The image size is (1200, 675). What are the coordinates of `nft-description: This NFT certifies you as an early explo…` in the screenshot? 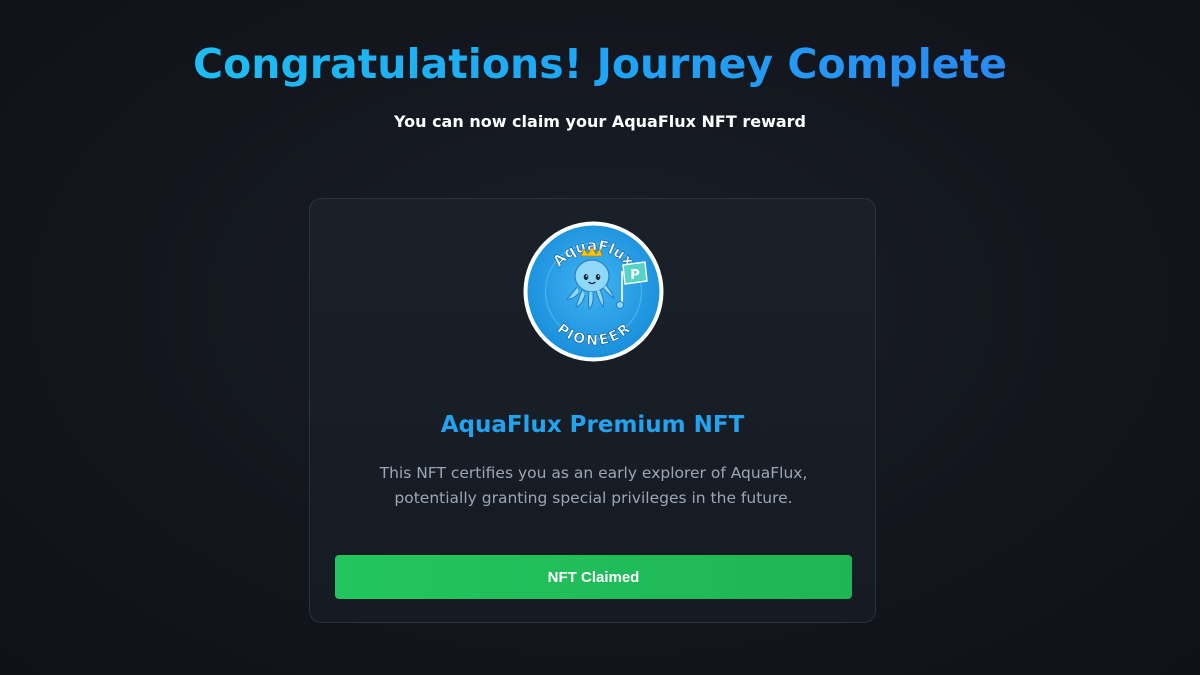 It's located at (593, 485).